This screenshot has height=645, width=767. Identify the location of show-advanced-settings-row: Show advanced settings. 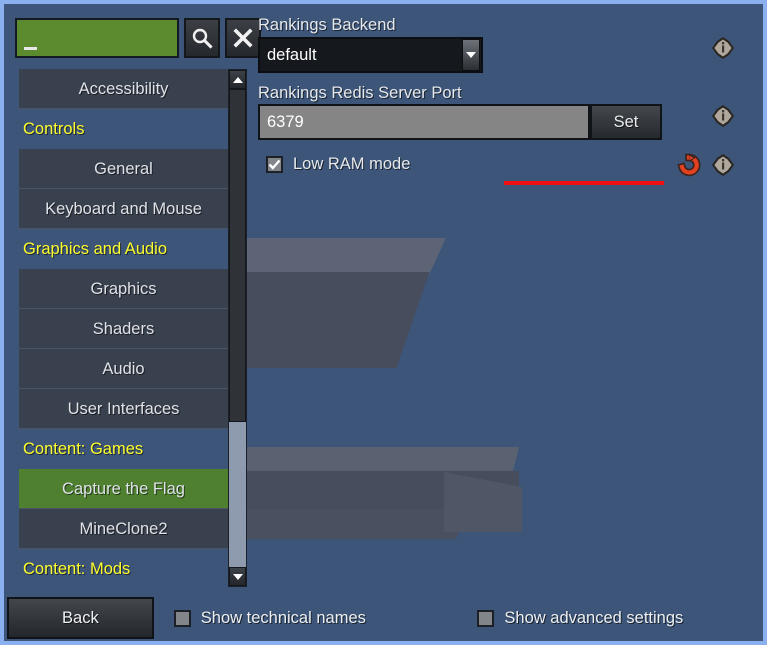
(613, 618).